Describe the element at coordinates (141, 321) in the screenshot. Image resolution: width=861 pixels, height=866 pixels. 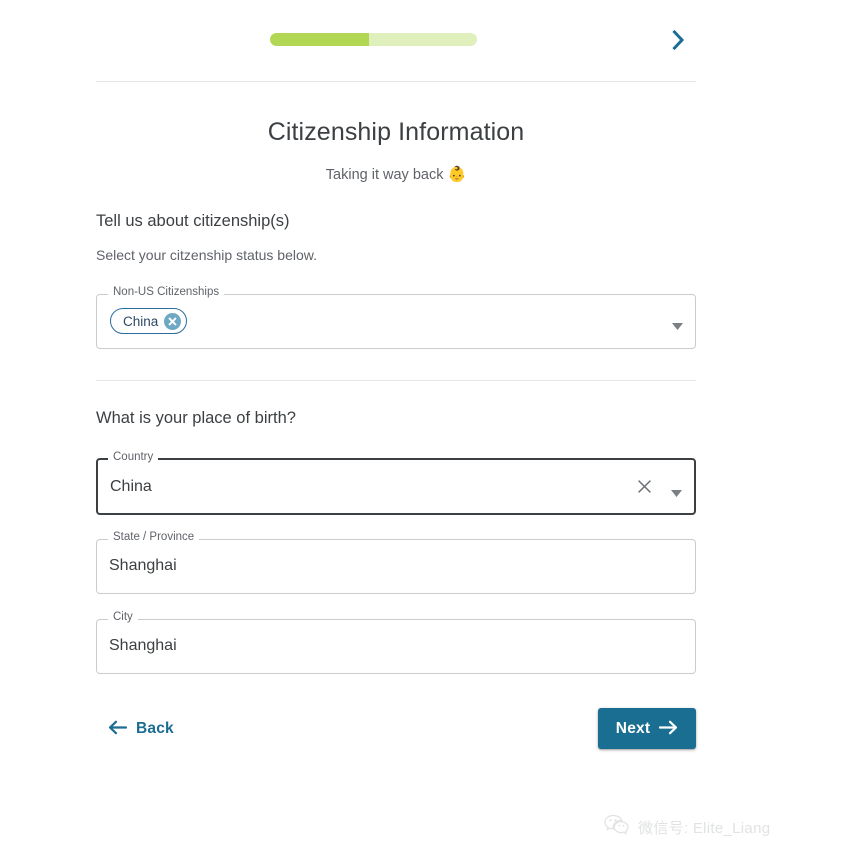
I see `chip-label: China` at that location.